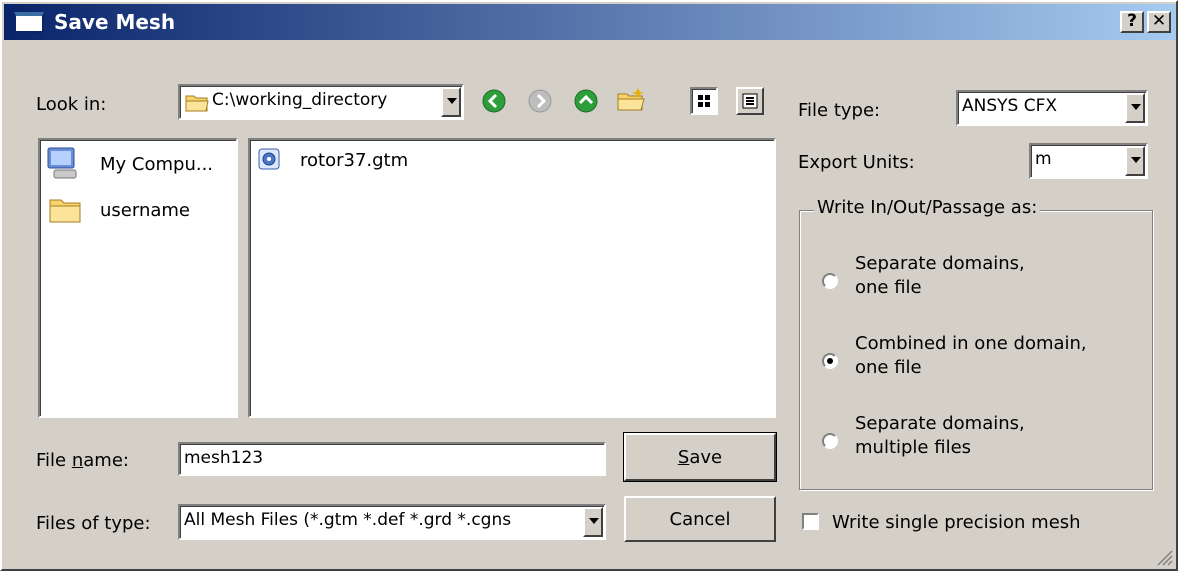  I want to click on folder-icon, so click(65, 211).